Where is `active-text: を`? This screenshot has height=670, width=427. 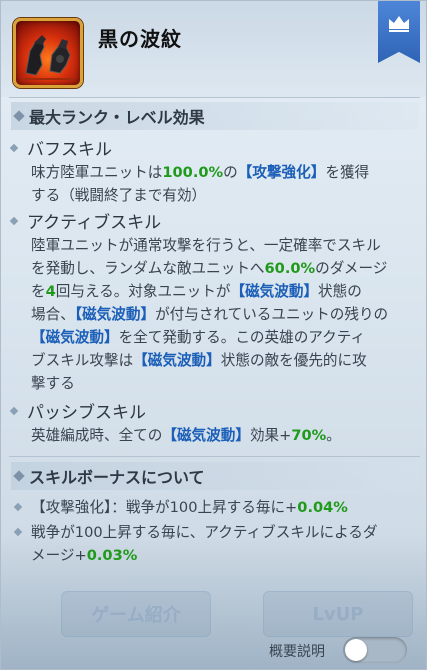
active-text: を is located at coordinates (38, 291).